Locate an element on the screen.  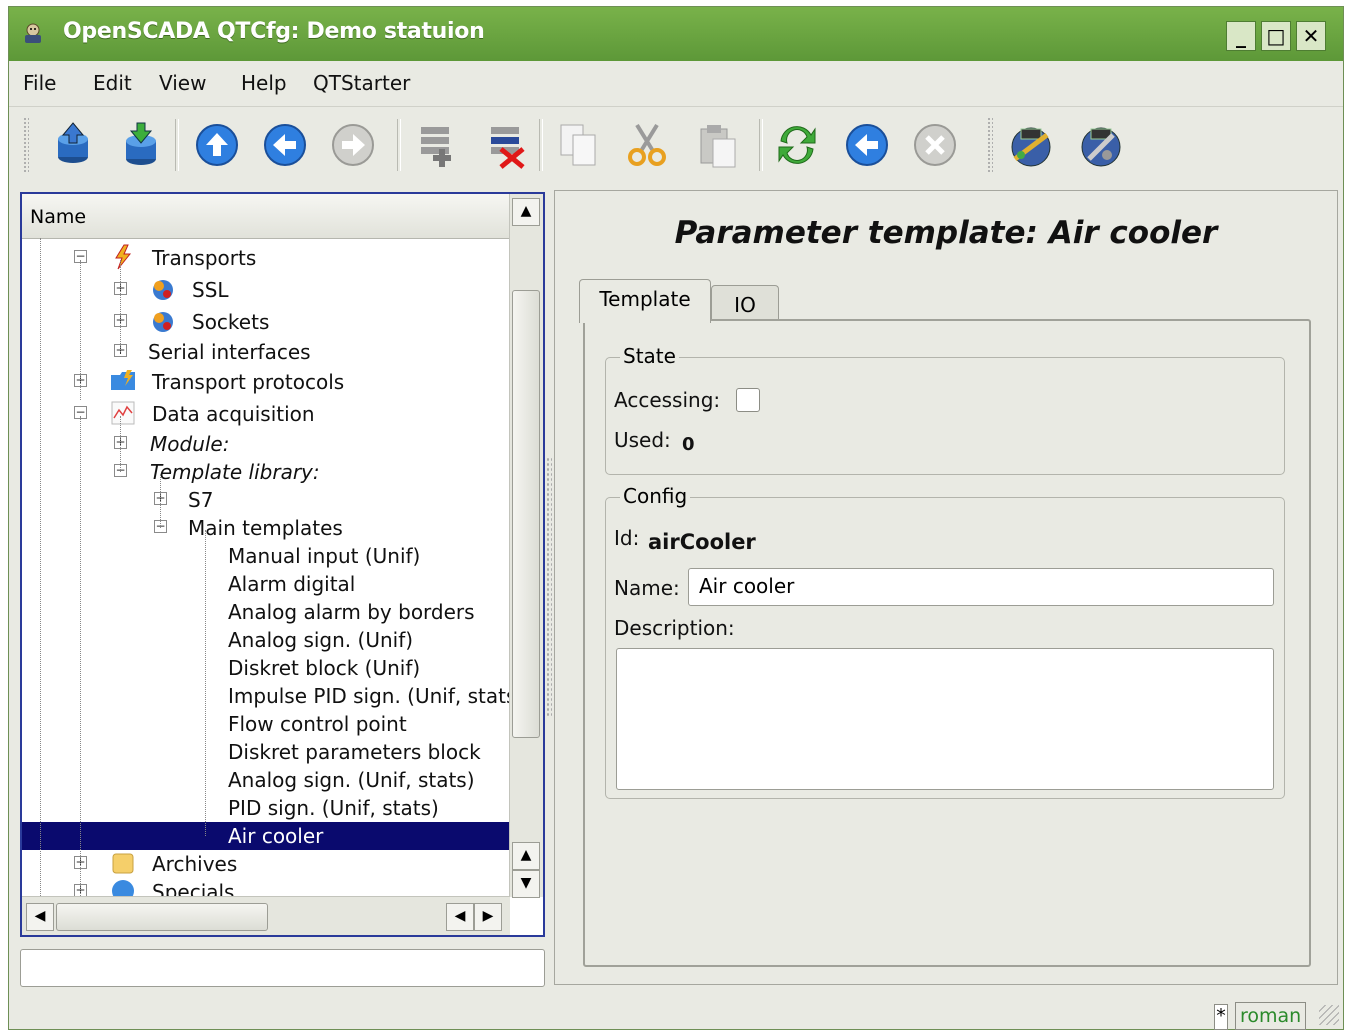
page-title: Parameter template: Air cooler is located at coordinates (946, 233).